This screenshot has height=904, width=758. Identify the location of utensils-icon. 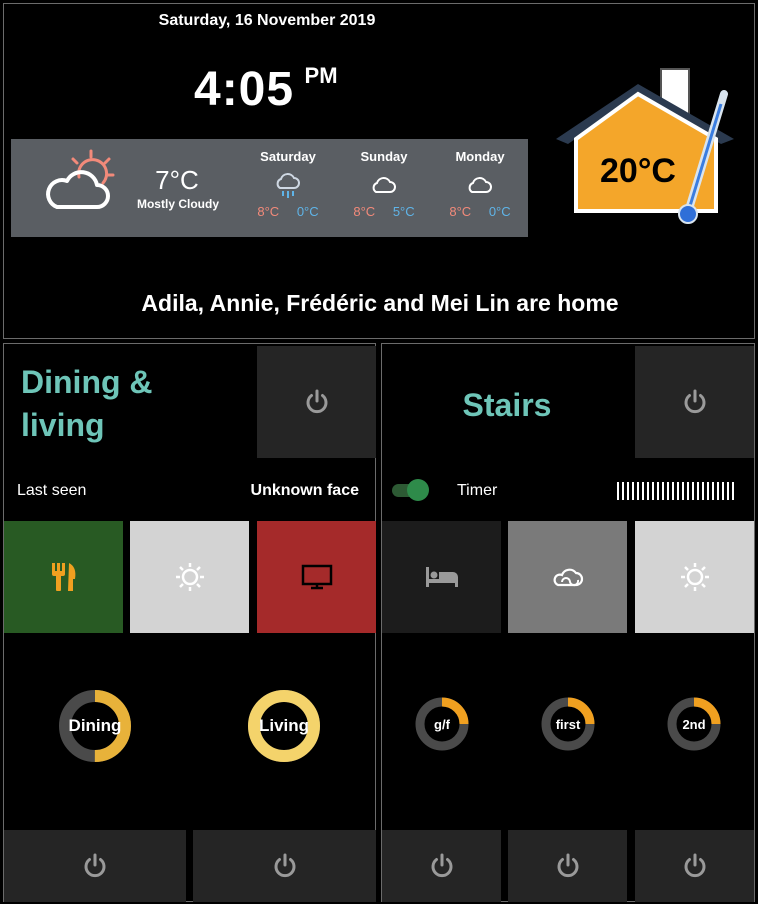
(63, 577).